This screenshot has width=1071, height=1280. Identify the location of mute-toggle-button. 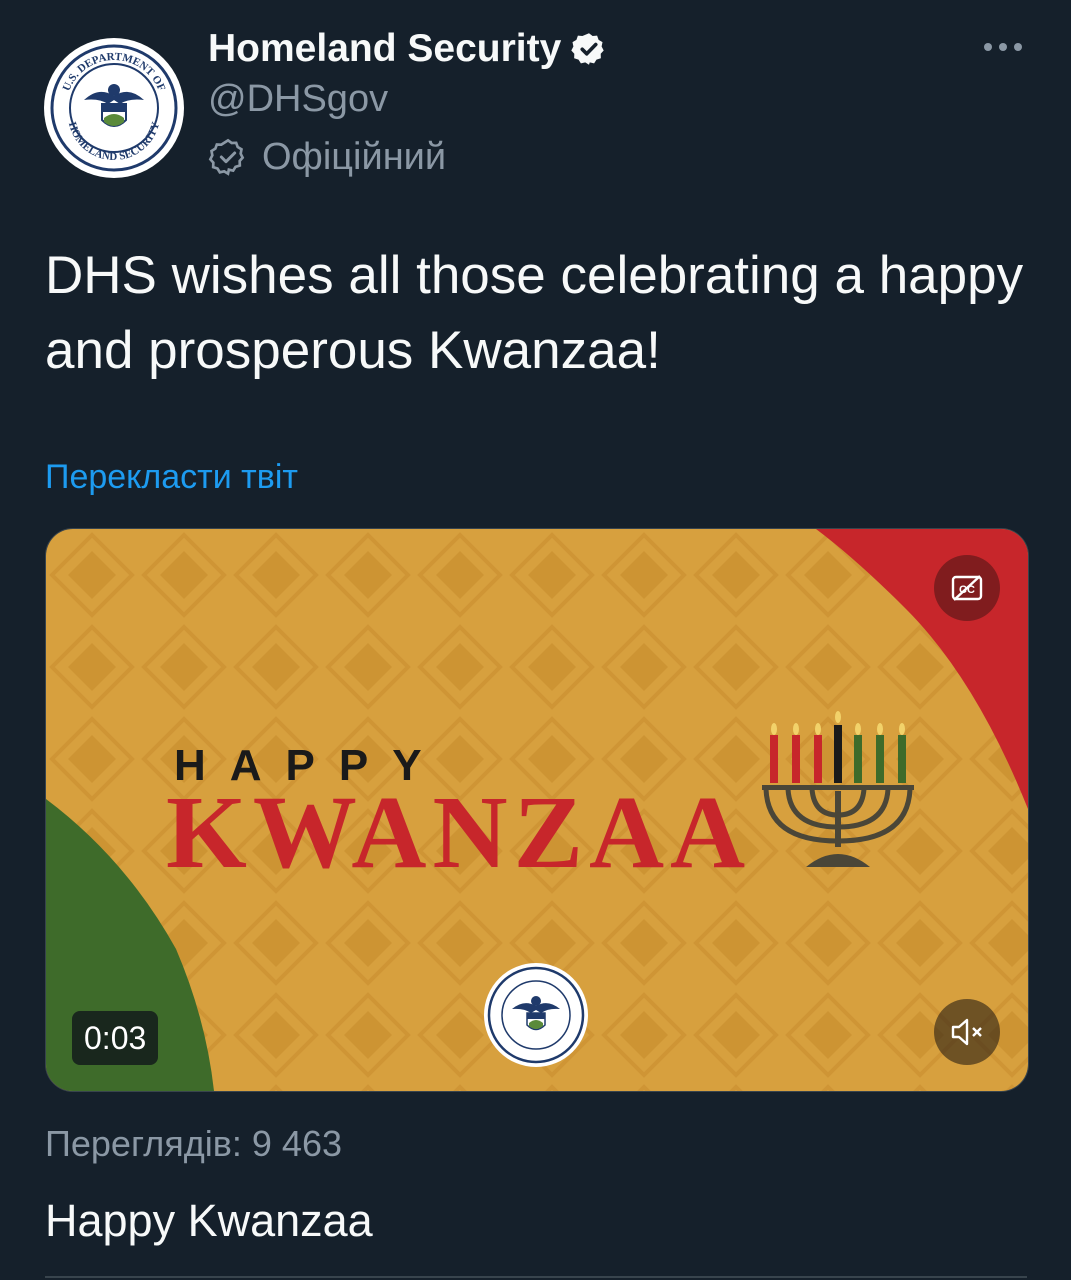
(967, 1032).